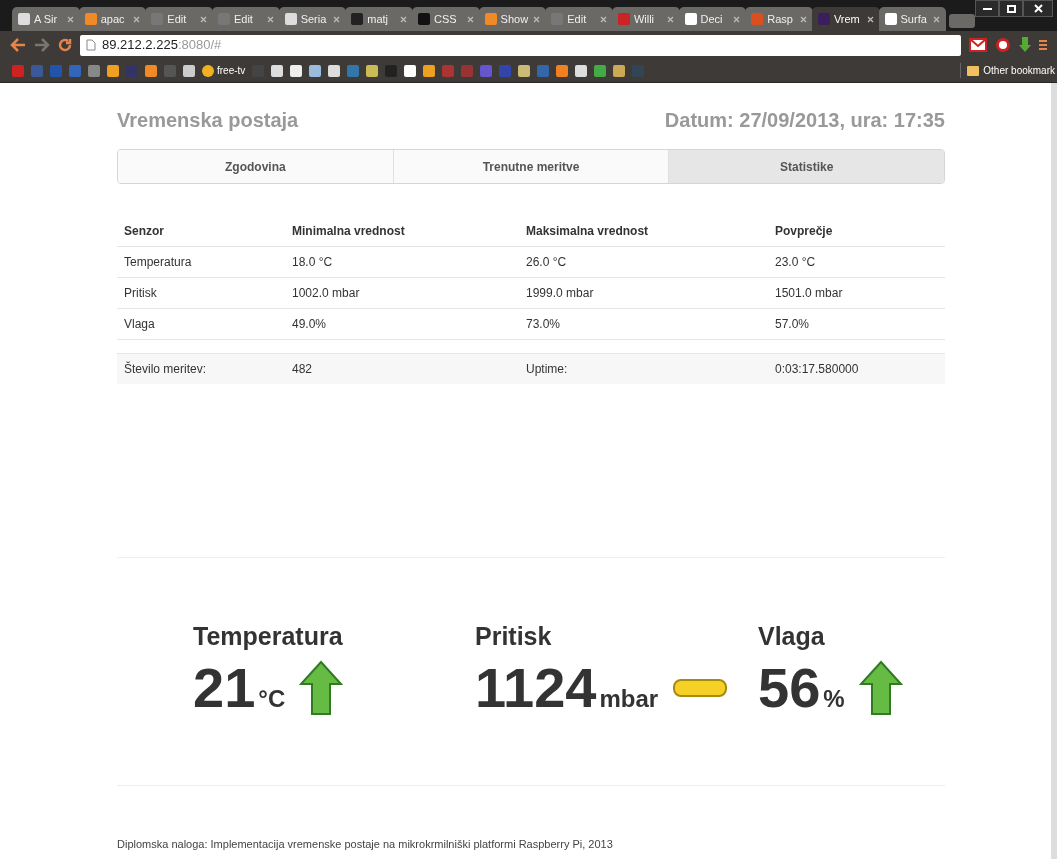 The height and width of the screenshot is (859, 1057). I want to click on reading-title: Vlaga, so click(792, 636).